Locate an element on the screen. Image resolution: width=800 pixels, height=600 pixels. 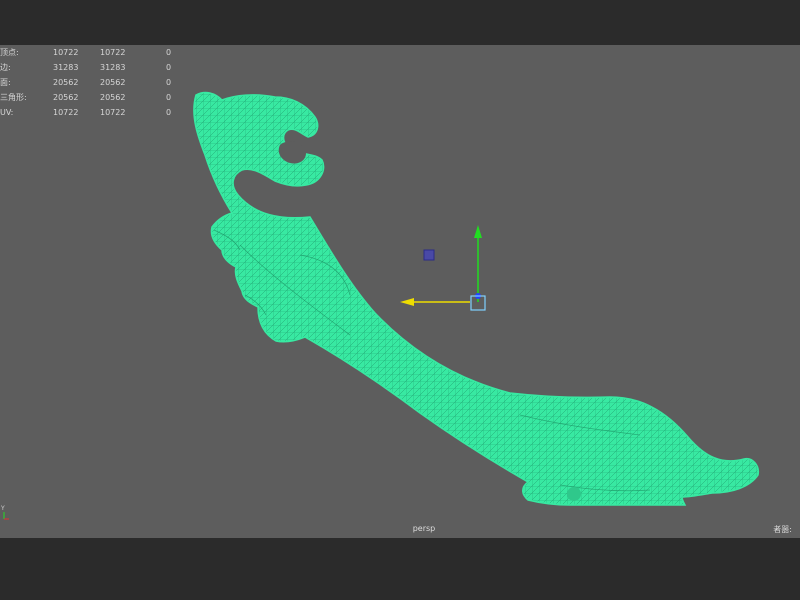
hud-label: 边: is located at coordinates (5, 67).